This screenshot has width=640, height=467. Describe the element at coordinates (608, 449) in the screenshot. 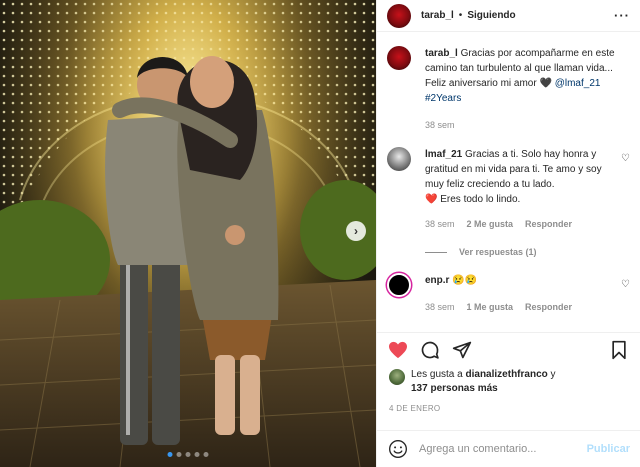

I see `post-comment-button: Publicar` at that location.